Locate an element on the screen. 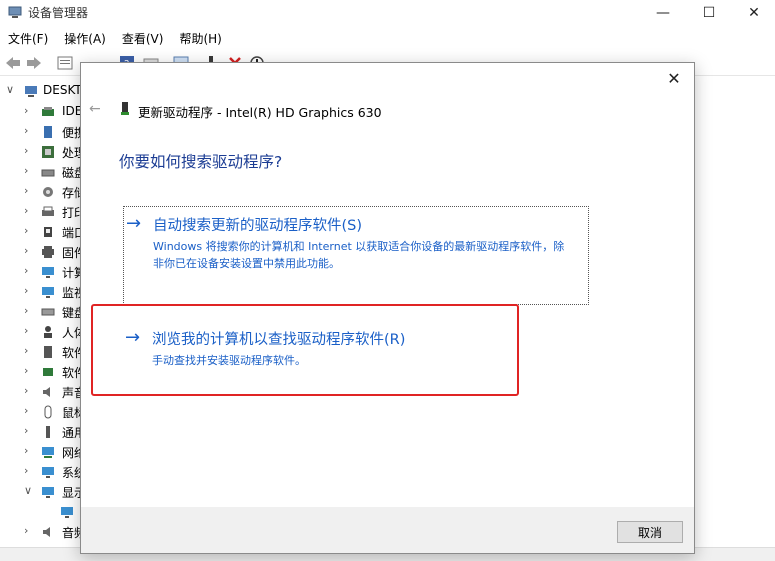 This screenshot has width=775, height=561. tree-item-audio: › 音频 is located at coordinates (43, 532).